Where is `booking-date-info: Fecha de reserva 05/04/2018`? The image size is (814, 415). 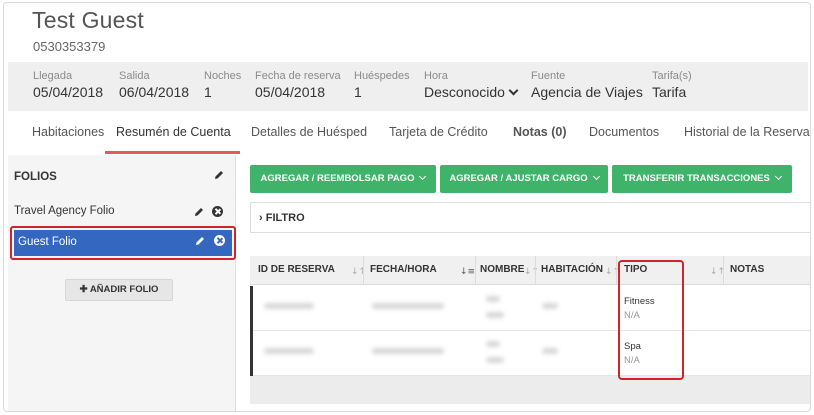
booking-date-info: Fecha de reserva 05/04/2018 is located at coordinates (298, 85).